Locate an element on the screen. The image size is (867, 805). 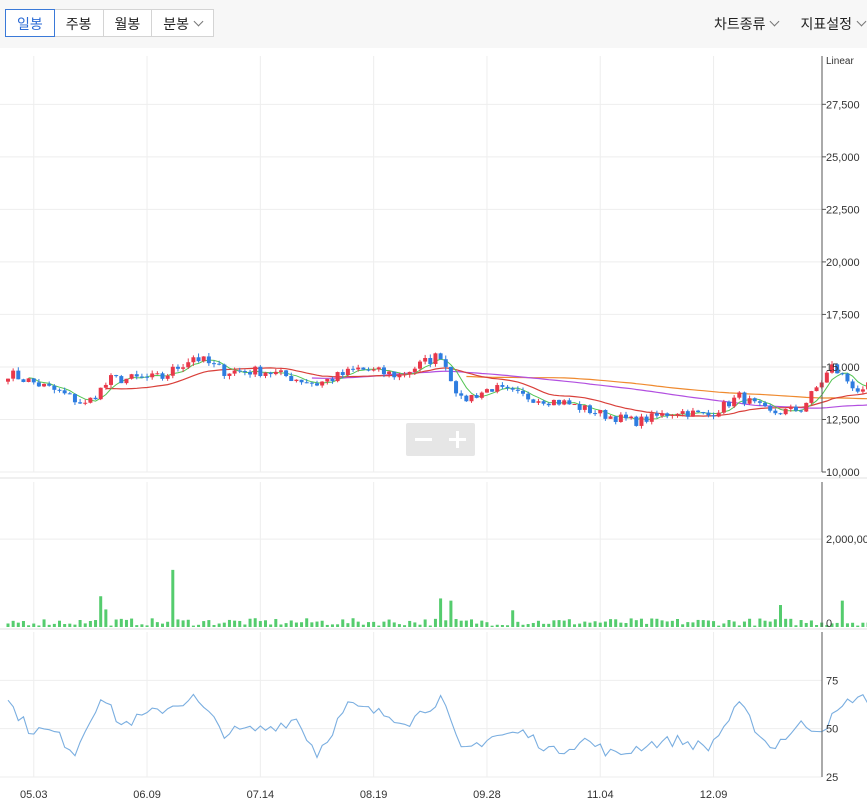
zoom-in-button is located at coordinates (458, 439).